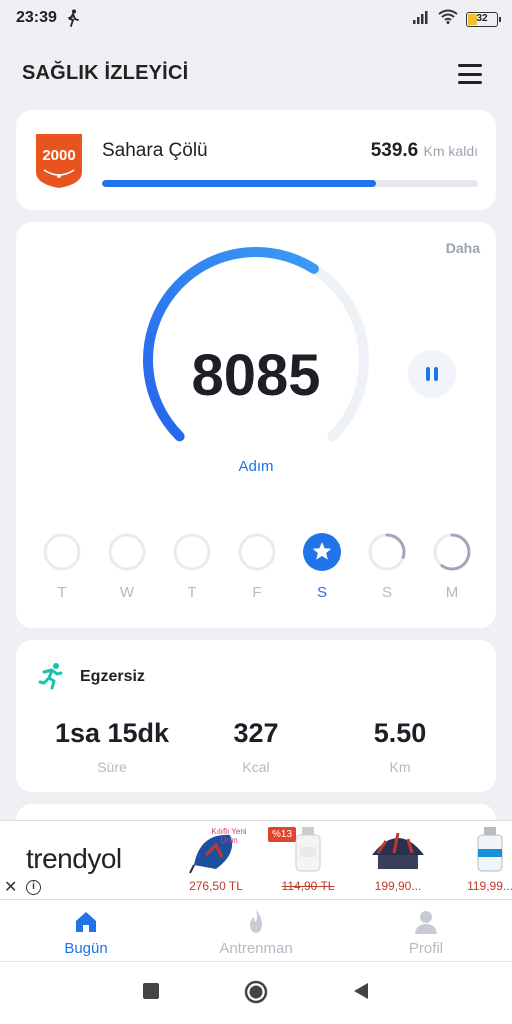 The image size is (512, 1024). I want to click on remaining-unit: Km kaldı, so click(450, 151).